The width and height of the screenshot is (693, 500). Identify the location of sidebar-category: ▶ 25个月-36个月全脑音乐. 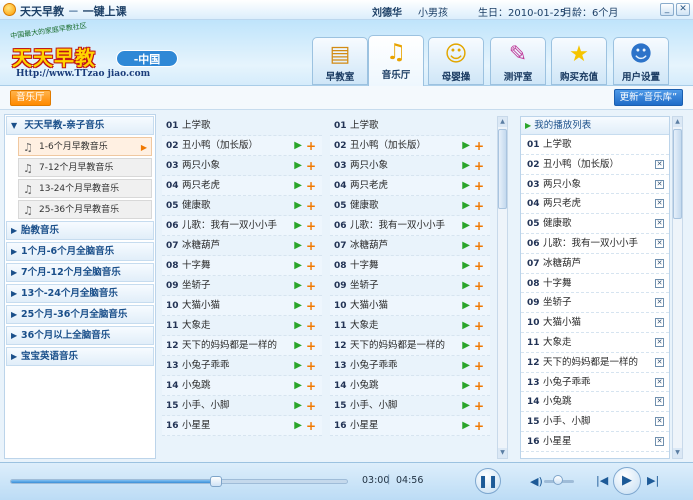
(80, 314).